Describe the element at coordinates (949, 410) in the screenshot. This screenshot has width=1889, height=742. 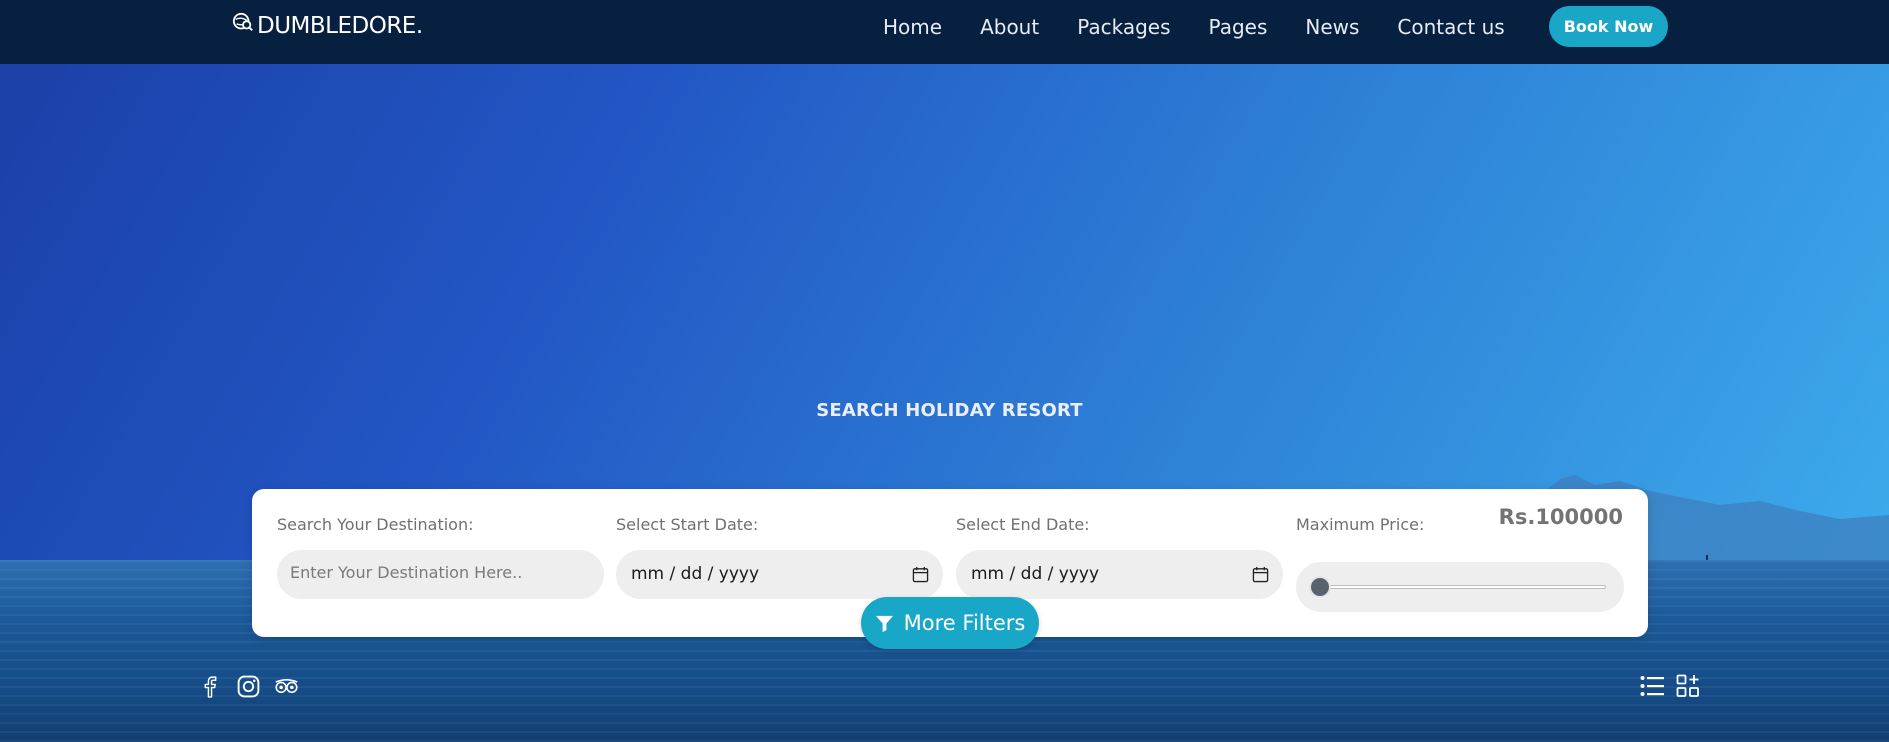
I see `hero-title: SEARCH HOLIDAY RESORT` at that location.